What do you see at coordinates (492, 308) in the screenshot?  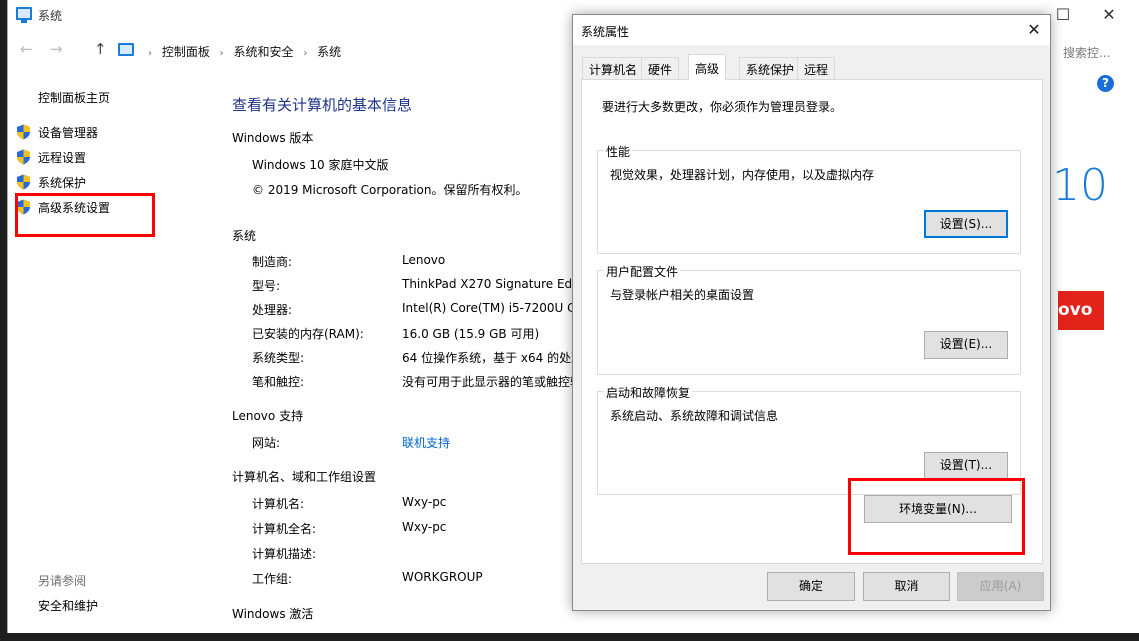 I see `info-value: Intel(R) Core(TM) i5-7200U CP` at bounding box center [492, 308].